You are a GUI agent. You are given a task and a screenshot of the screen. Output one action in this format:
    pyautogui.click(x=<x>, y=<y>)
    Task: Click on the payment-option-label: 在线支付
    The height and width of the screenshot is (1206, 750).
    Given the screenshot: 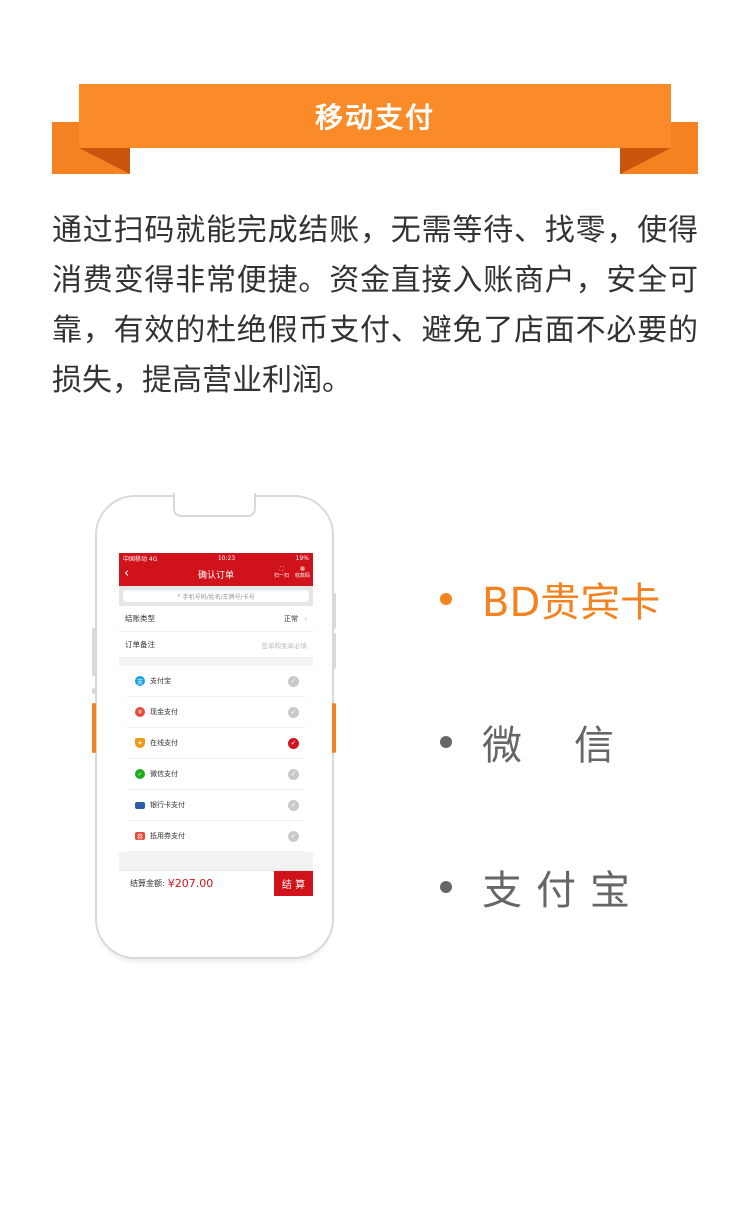 What is the action you would take?
    pyautogui.click(x=164, y=743)
    